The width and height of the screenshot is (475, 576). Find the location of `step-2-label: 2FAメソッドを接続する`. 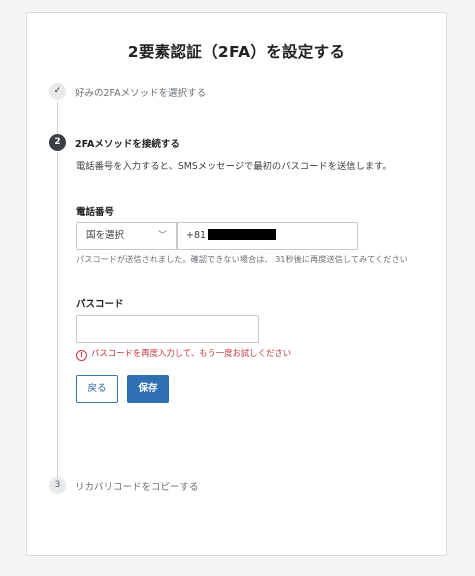

step-2-label: 2FAメソッドを接続する is located at coordinates (127, 144).